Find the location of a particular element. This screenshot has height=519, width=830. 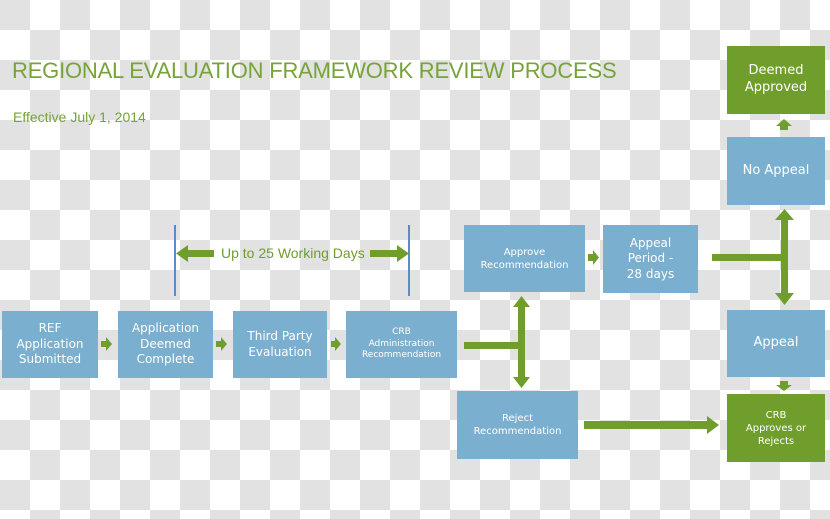

step-crb-administration-recommendation: CRB Administration Recommendation is located at coordinates (401, 344).